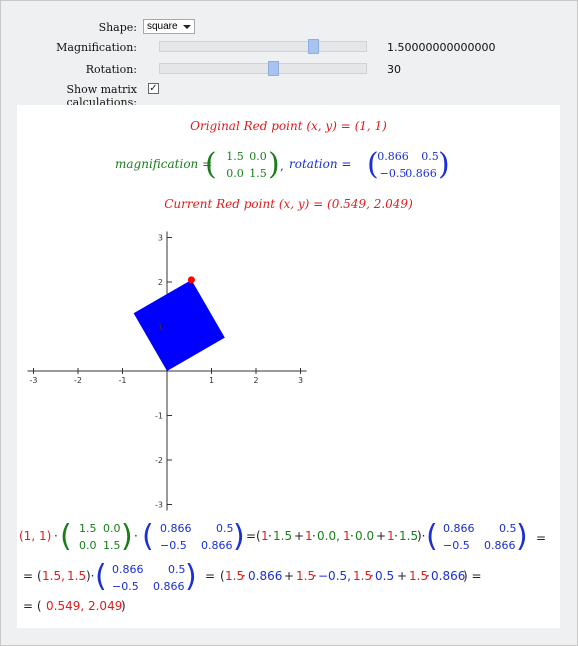  Describe the element at coordinates (187, 27) in the screenshot. I see `chevron-down-icon` at that location.